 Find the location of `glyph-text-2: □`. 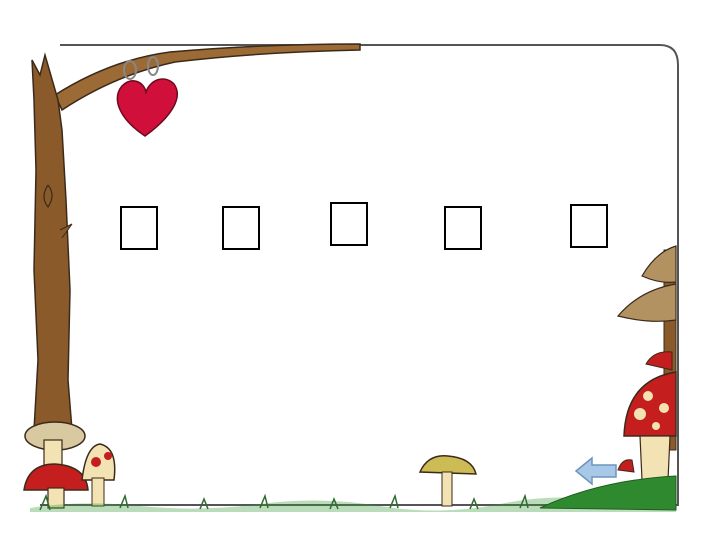

glyph-text-2: □ is located at coordinates (241, 228).